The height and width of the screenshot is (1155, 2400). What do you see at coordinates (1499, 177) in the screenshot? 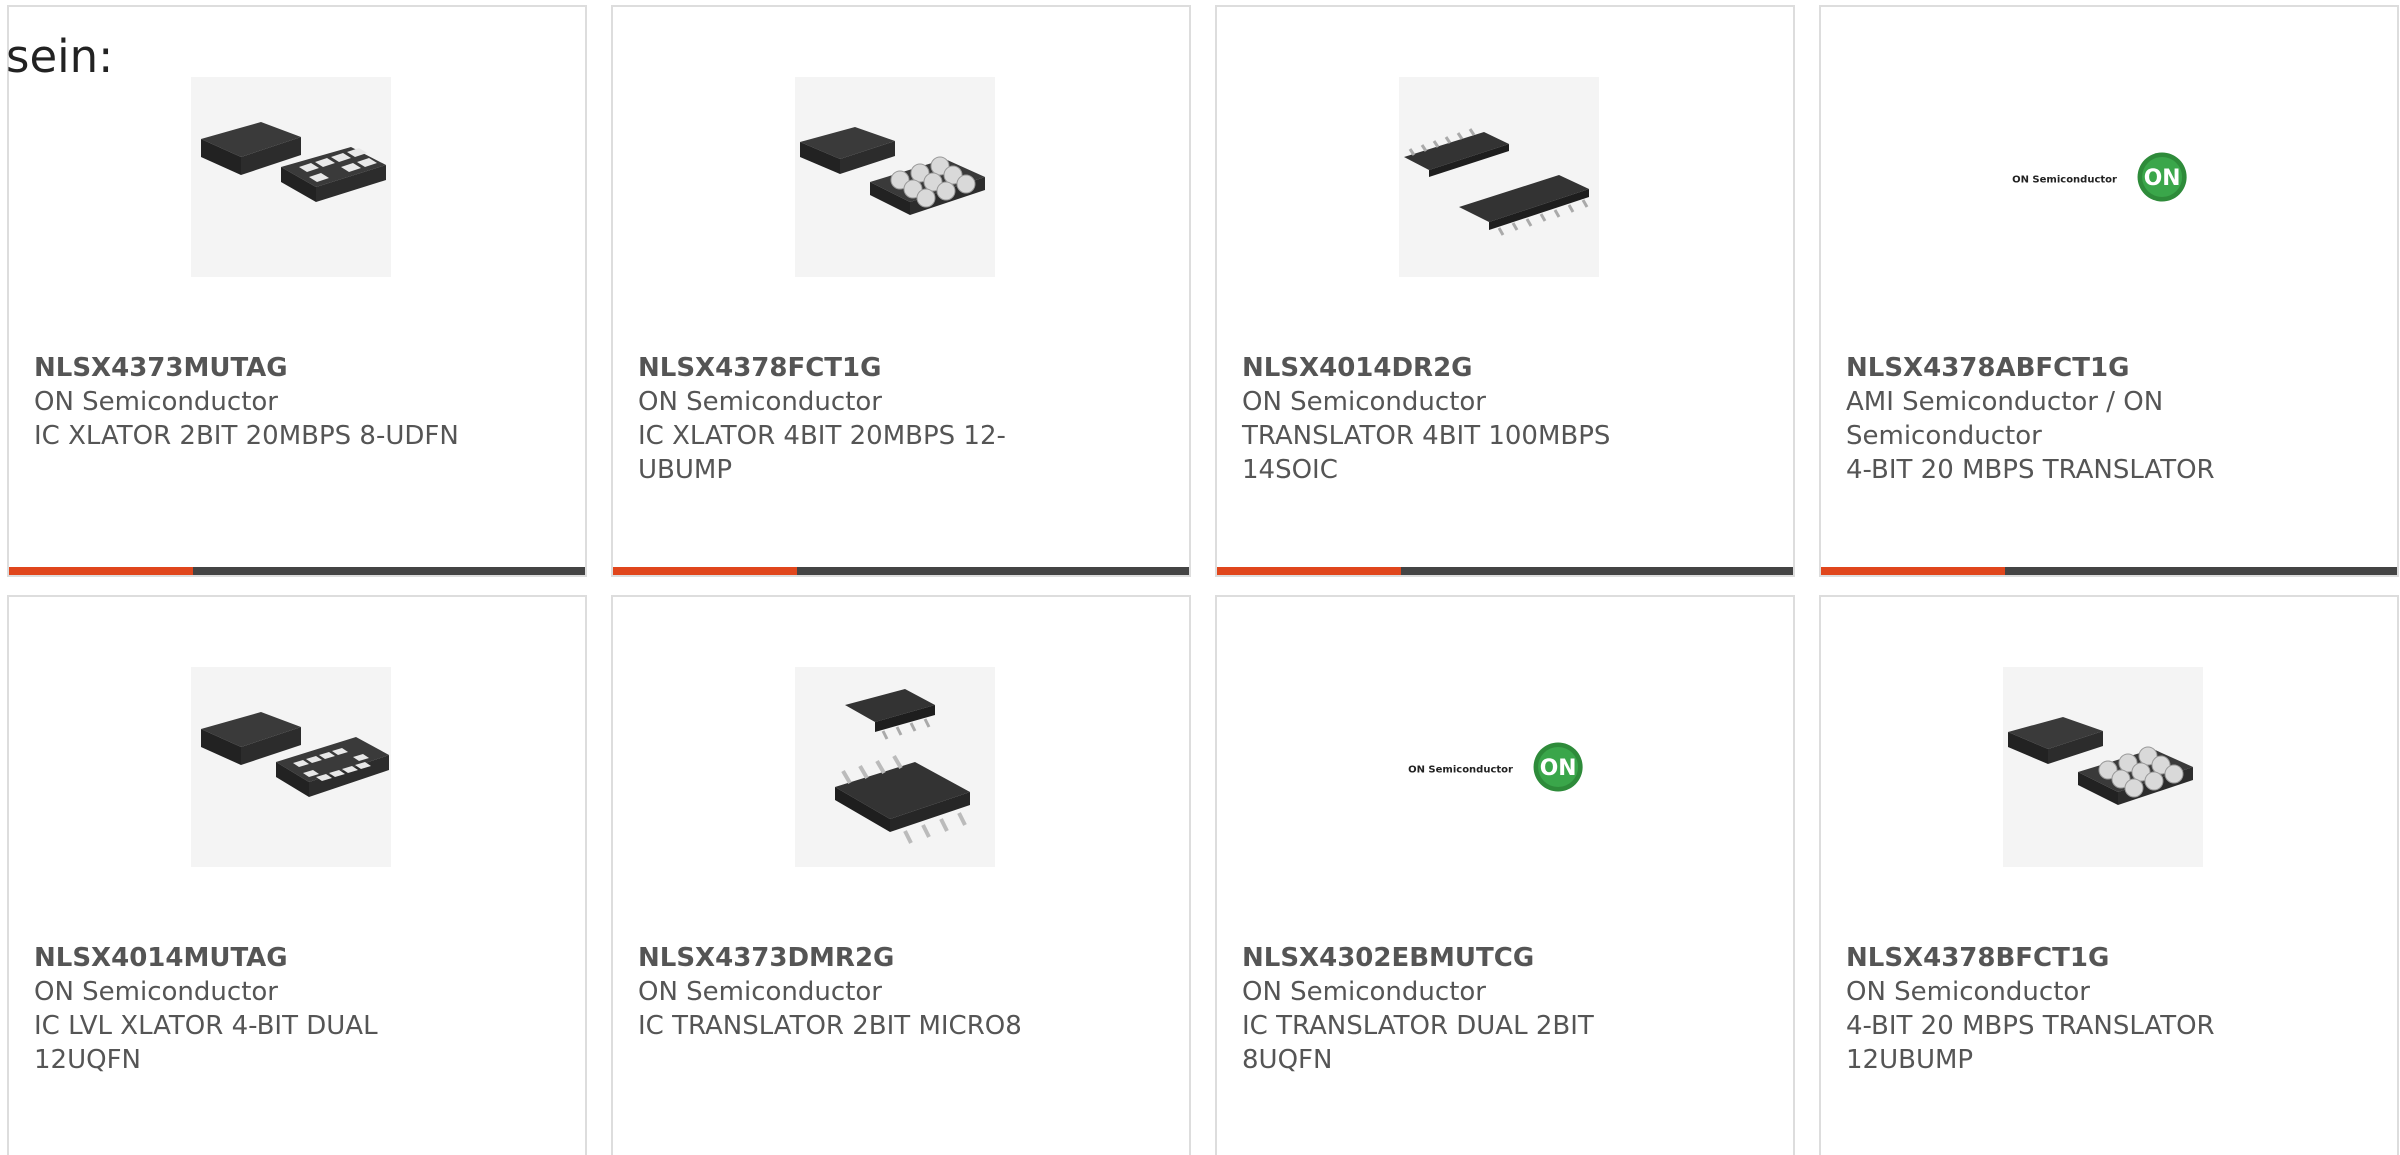
I see `soic-package-icon` at bounding box center [1499, 177].